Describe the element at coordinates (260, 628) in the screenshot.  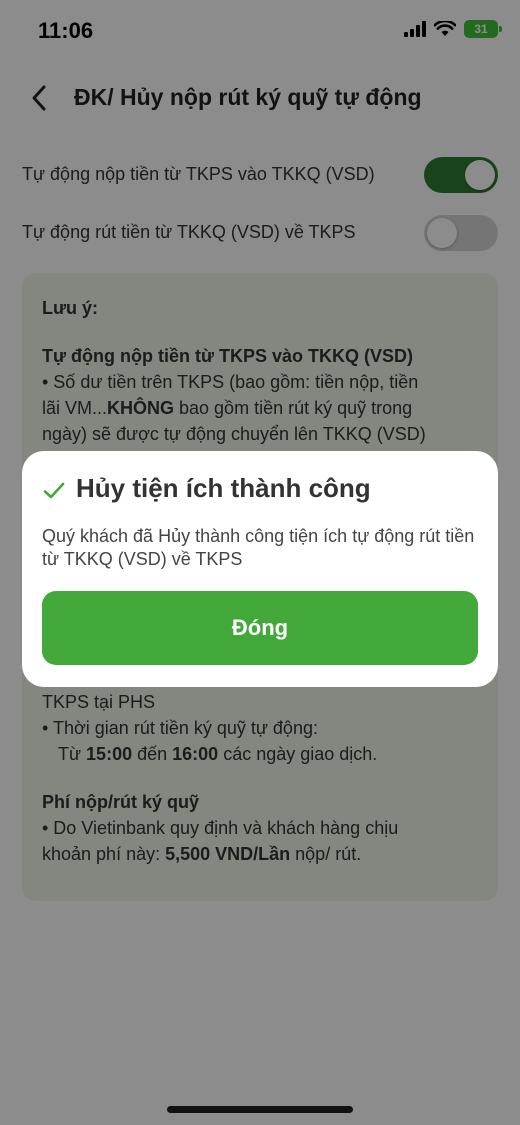
I see `close-button: Đóng` at that location.